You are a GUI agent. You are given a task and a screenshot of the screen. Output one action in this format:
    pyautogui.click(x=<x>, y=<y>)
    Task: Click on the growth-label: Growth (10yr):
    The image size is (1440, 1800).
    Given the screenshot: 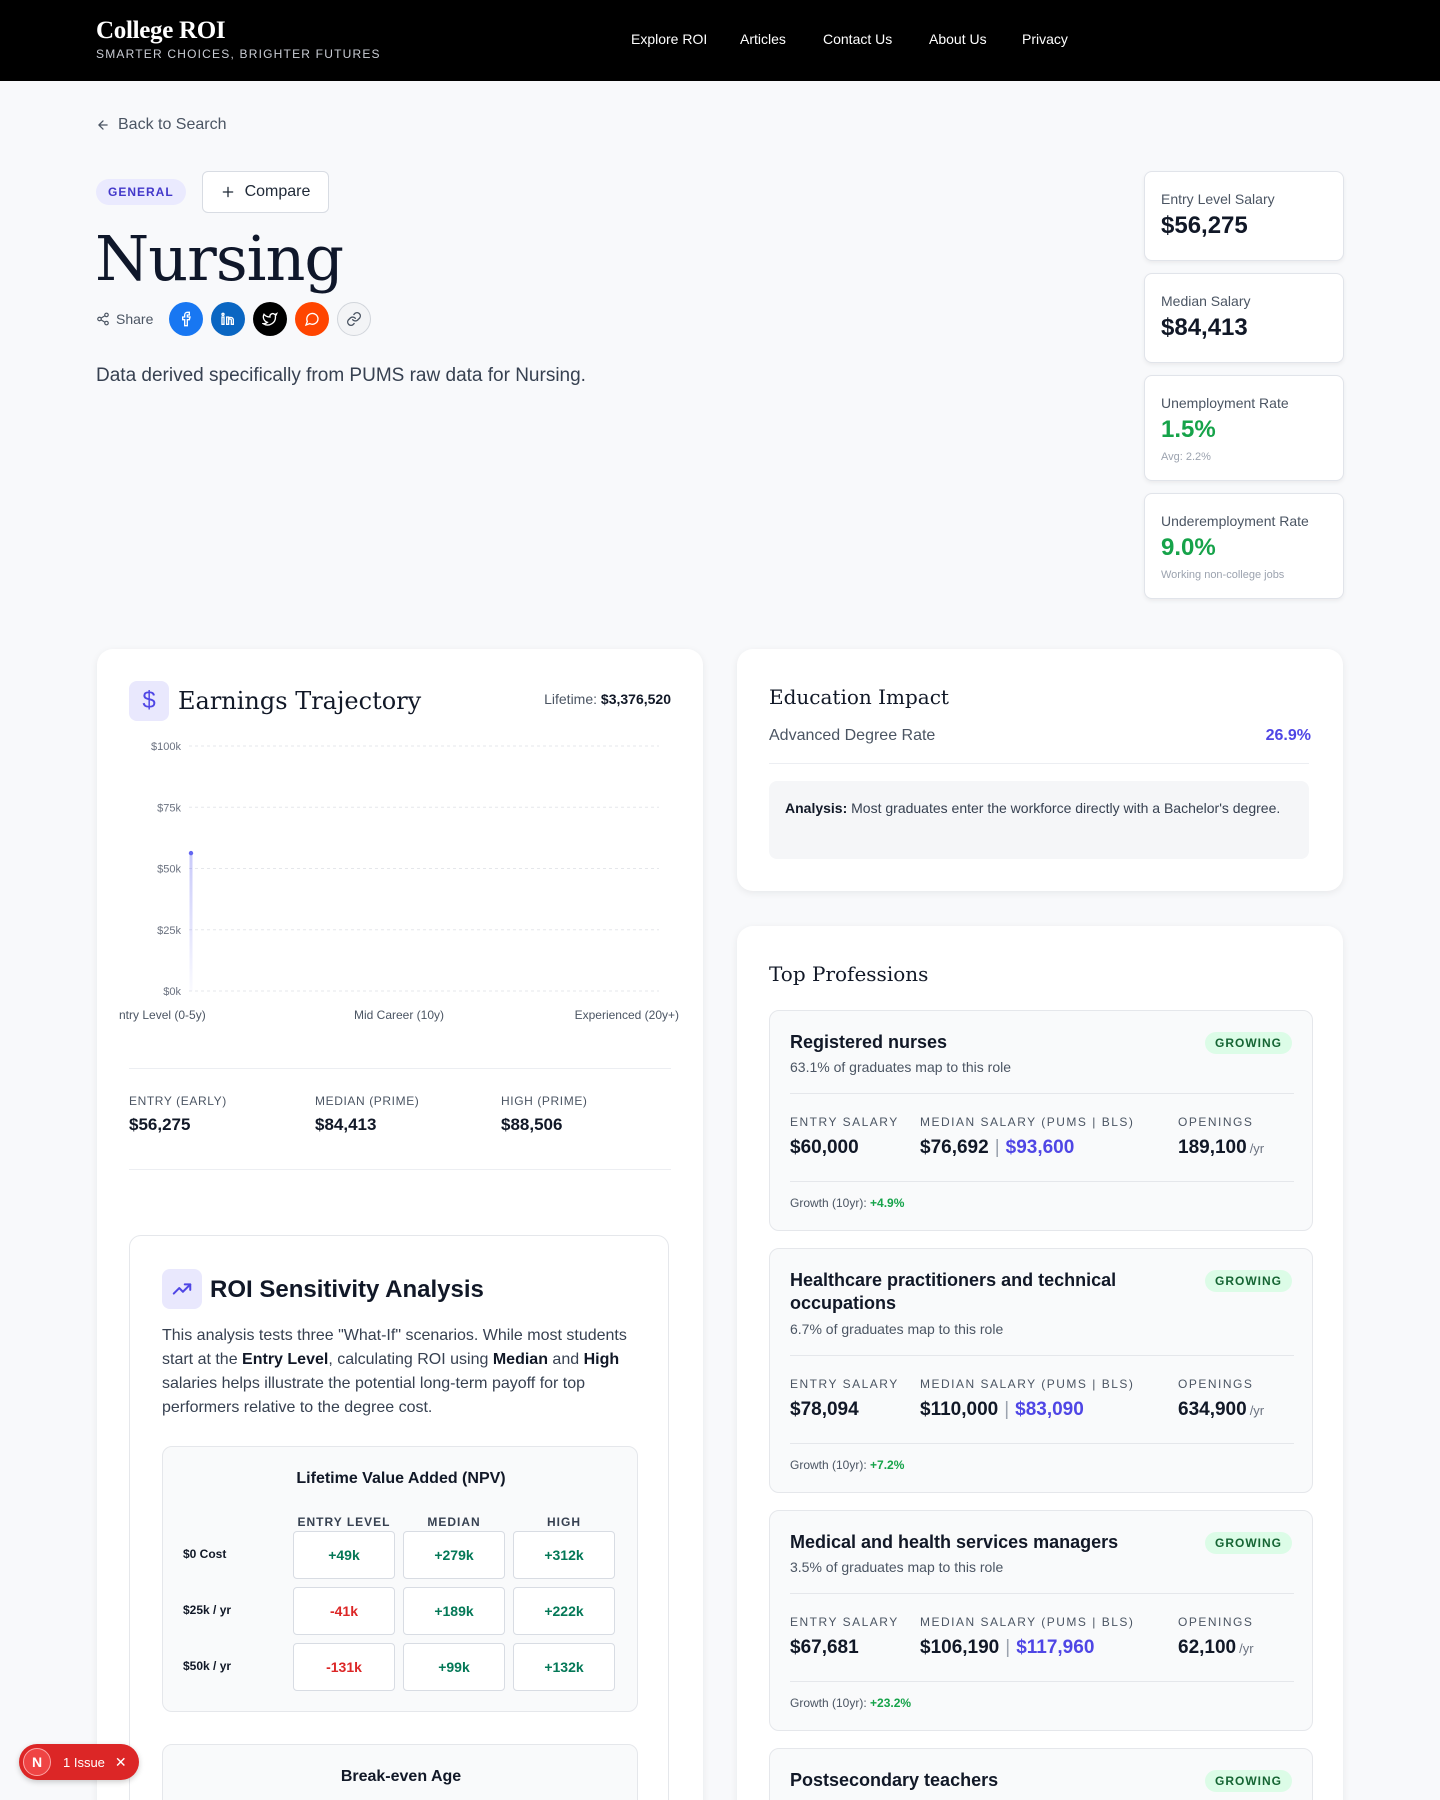 What is the action you would take?
    pyautogui.click(x=828, y=1203)
    